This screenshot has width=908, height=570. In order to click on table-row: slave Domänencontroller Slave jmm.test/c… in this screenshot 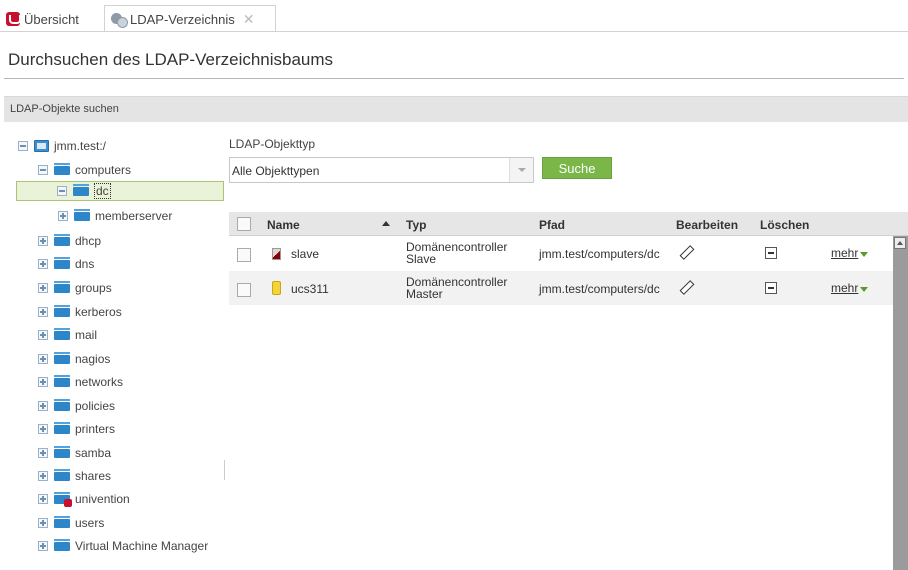, I will do `click(561, 253)`.